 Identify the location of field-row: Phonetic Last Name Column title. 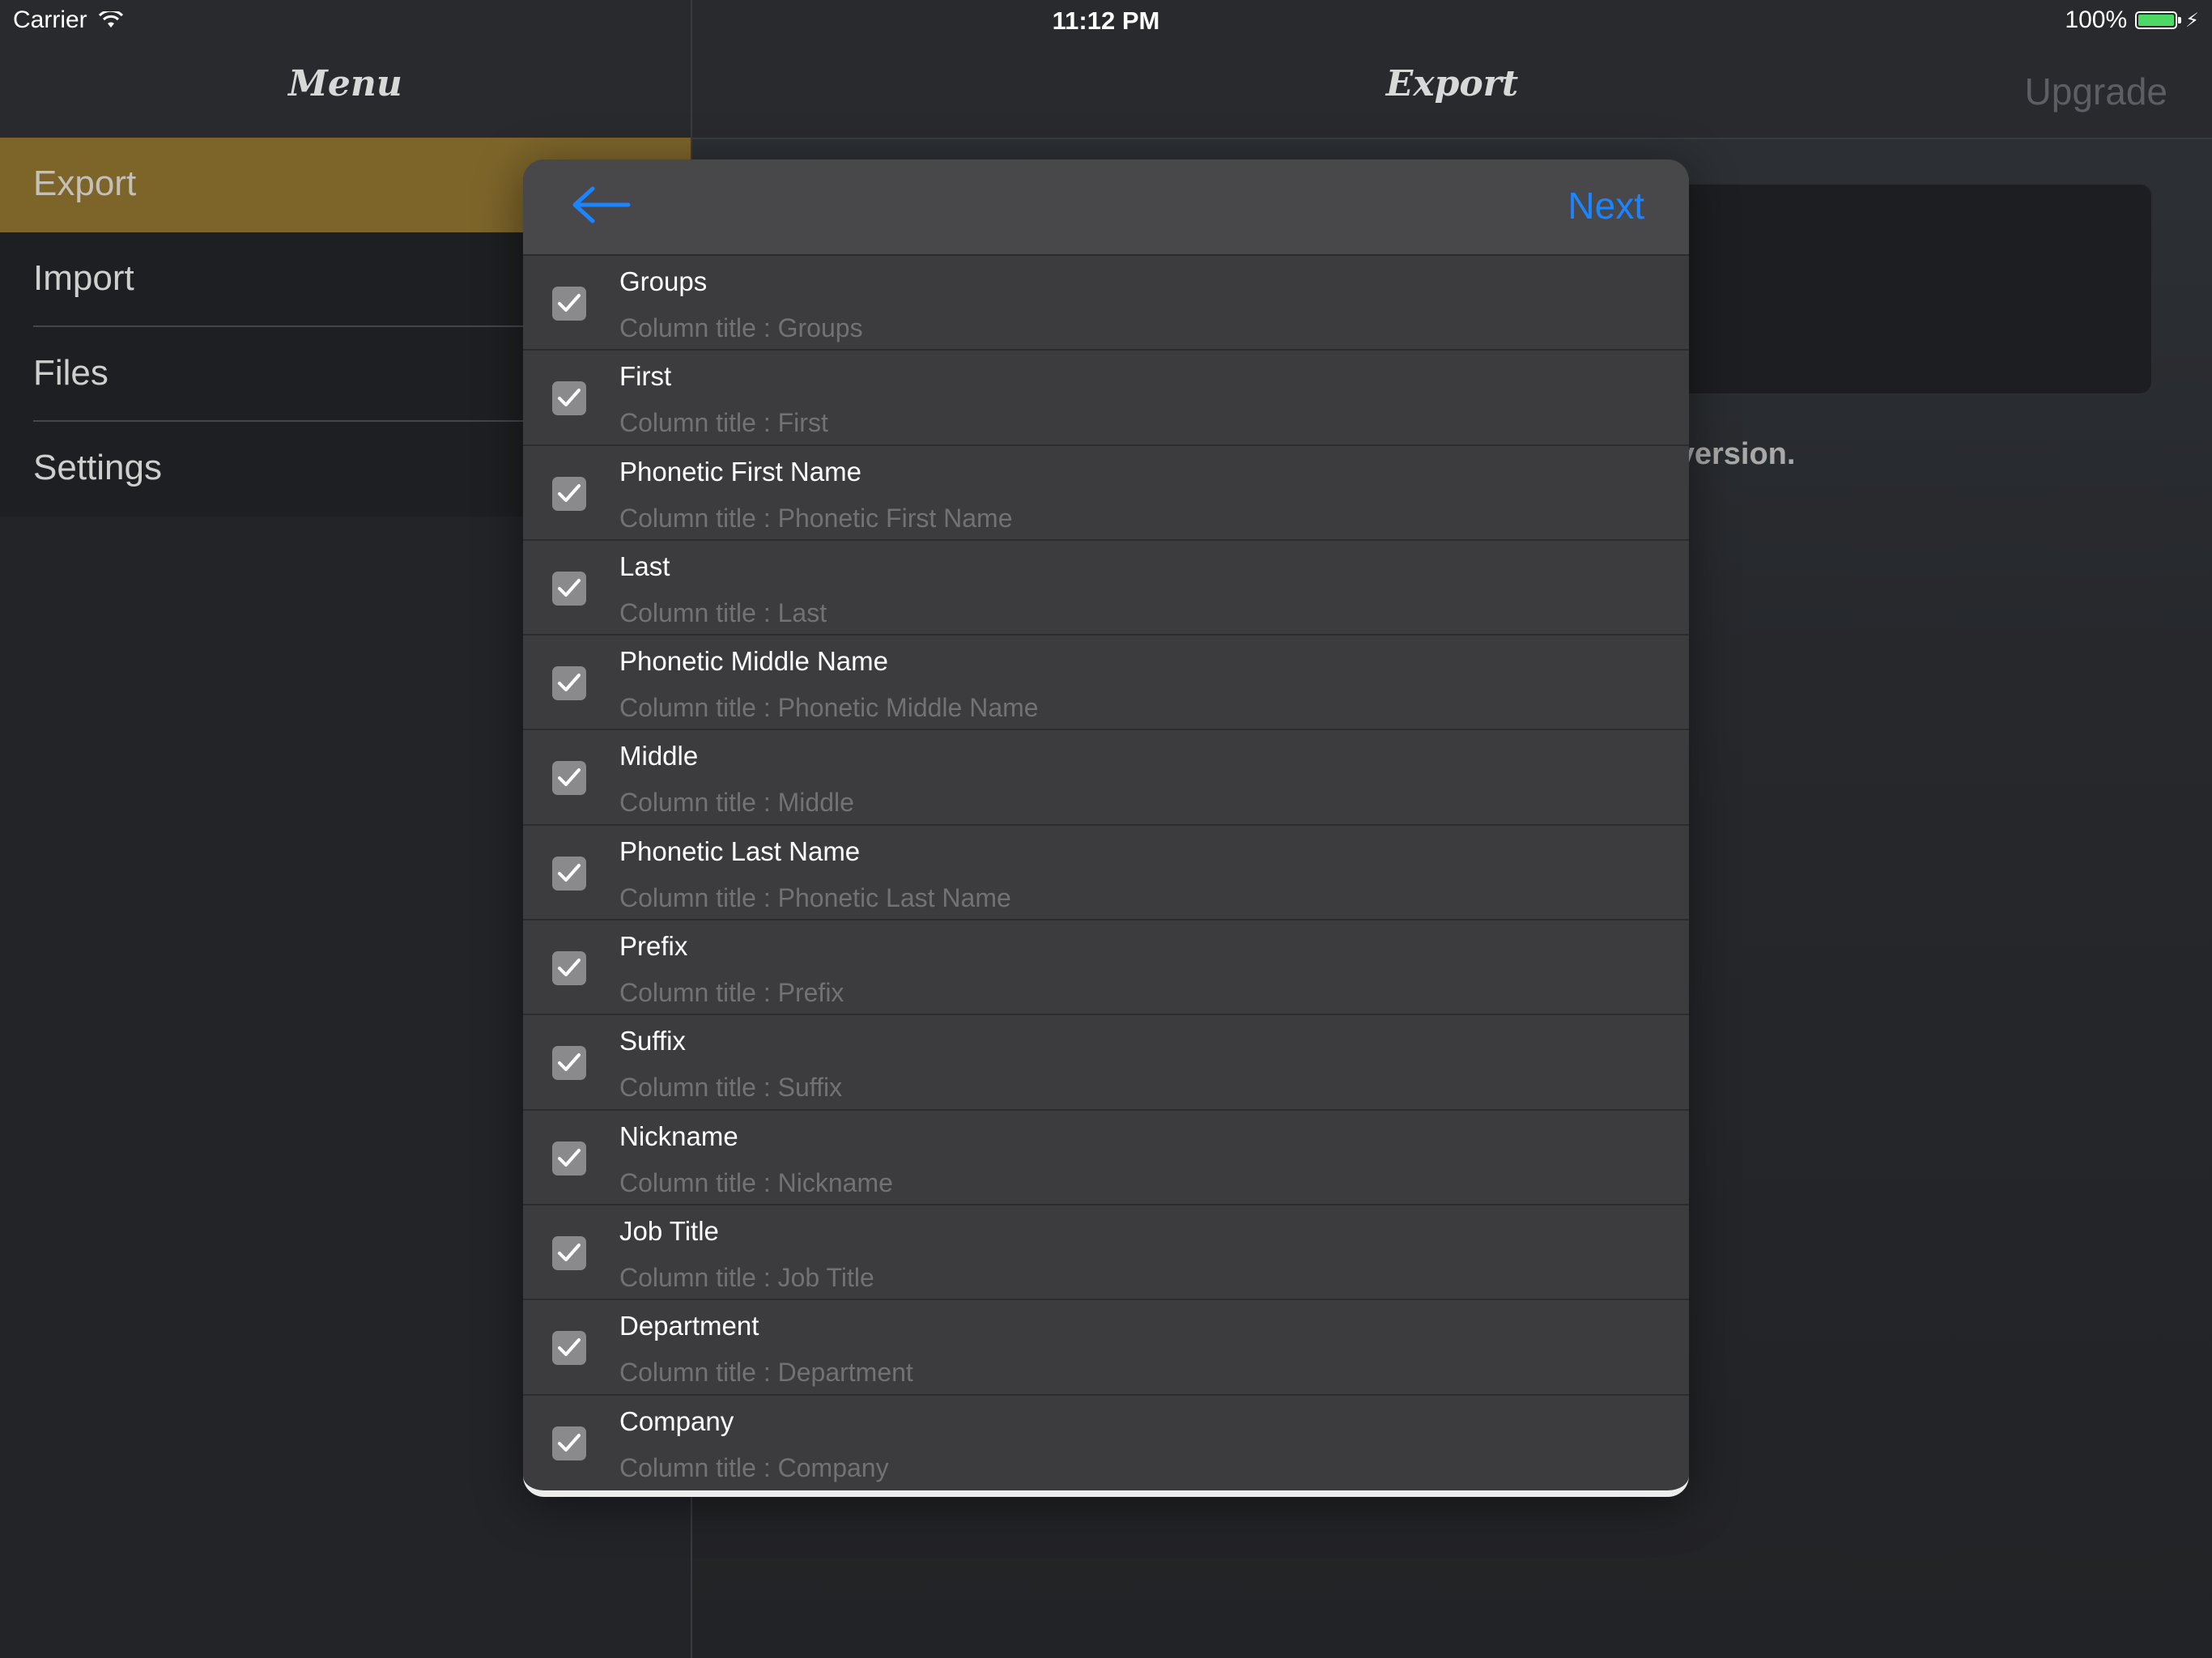
(1106, 871).